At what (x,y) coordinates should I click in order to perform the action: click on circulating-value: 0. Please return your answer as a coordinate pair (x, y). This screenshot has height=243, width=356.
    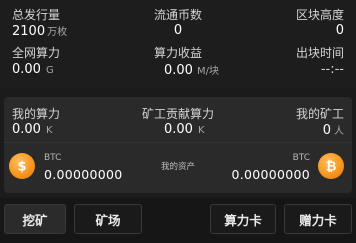
    Looking at the image, I should click on (178, 30).